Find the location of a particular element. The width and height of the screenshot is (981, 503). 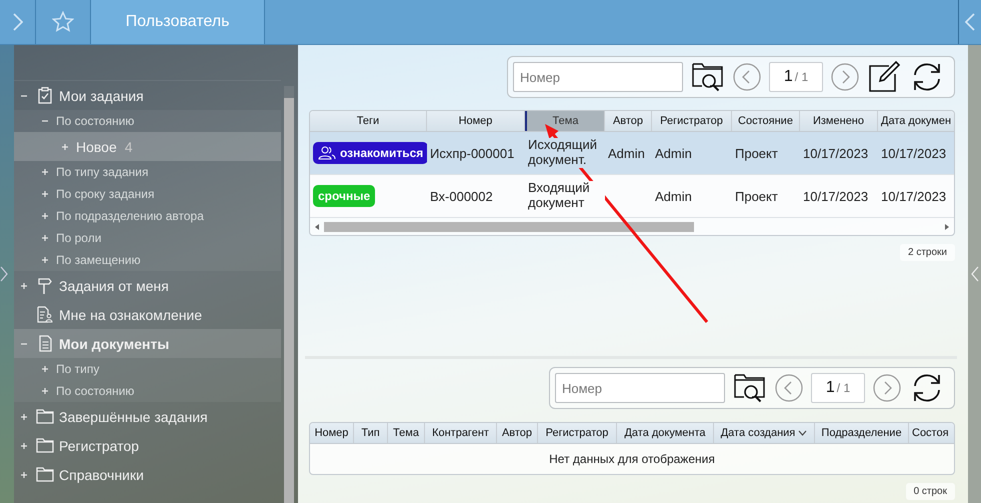

signpost-icon is located at coordinates (45, 285).